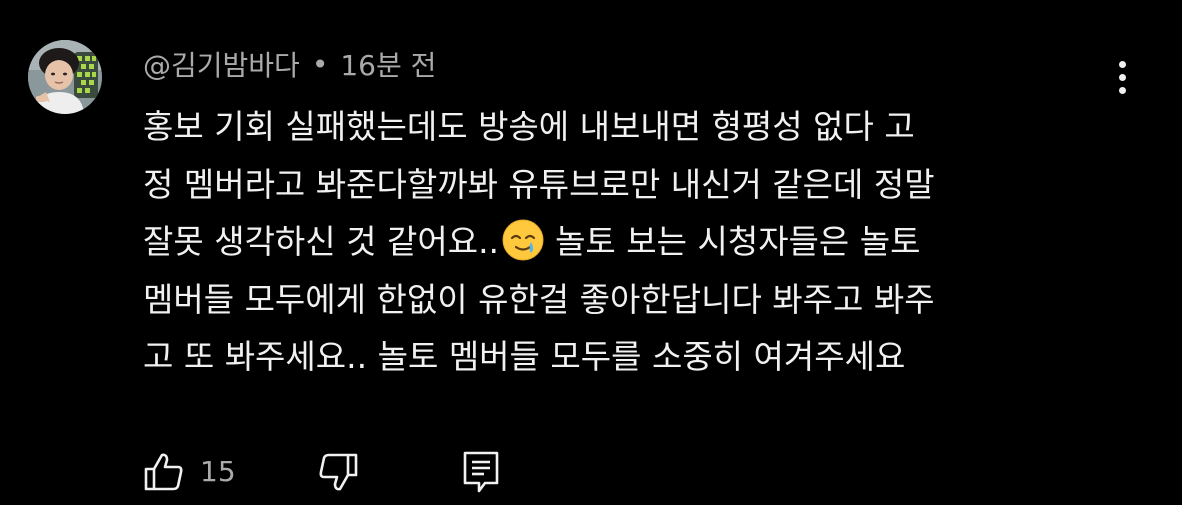 The image size is (1182, 505). What do you see at coordinates (539, 299) in the screenshot?
I see `comment-line: 멤버들 모두에게 한없이 유한걸 좋아한답니다 봐주고 봐주` at bounding box center [539, 299].